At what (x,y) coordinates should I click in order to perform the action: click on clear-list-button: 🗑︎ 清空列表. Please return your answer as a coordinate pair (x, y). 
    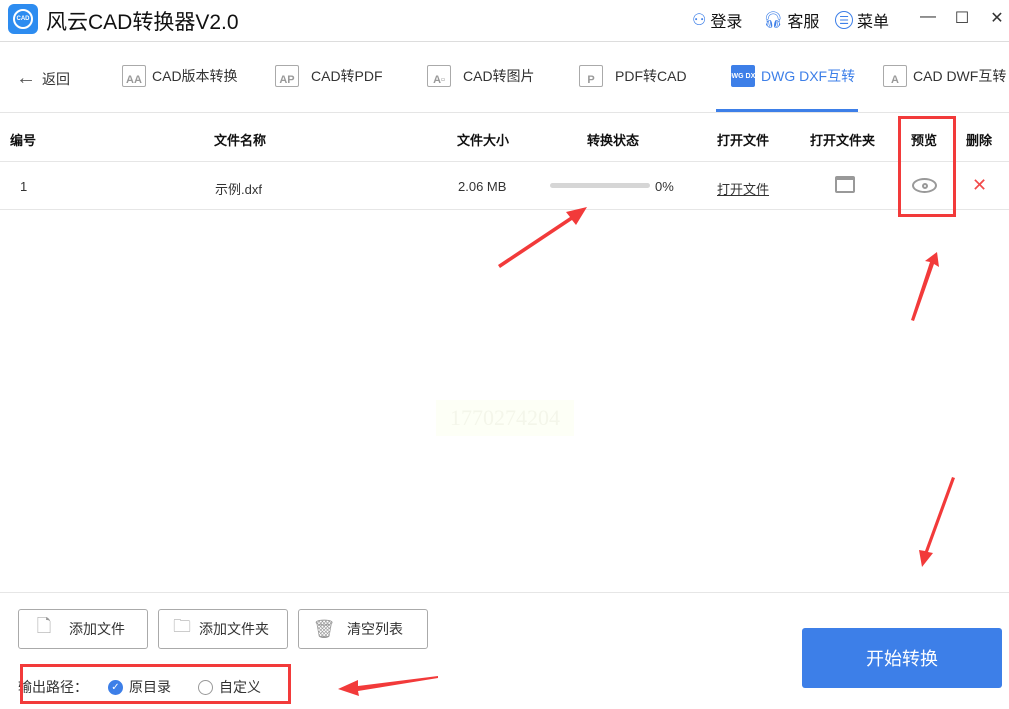
    Looking at the image, I should click on (363, 629).